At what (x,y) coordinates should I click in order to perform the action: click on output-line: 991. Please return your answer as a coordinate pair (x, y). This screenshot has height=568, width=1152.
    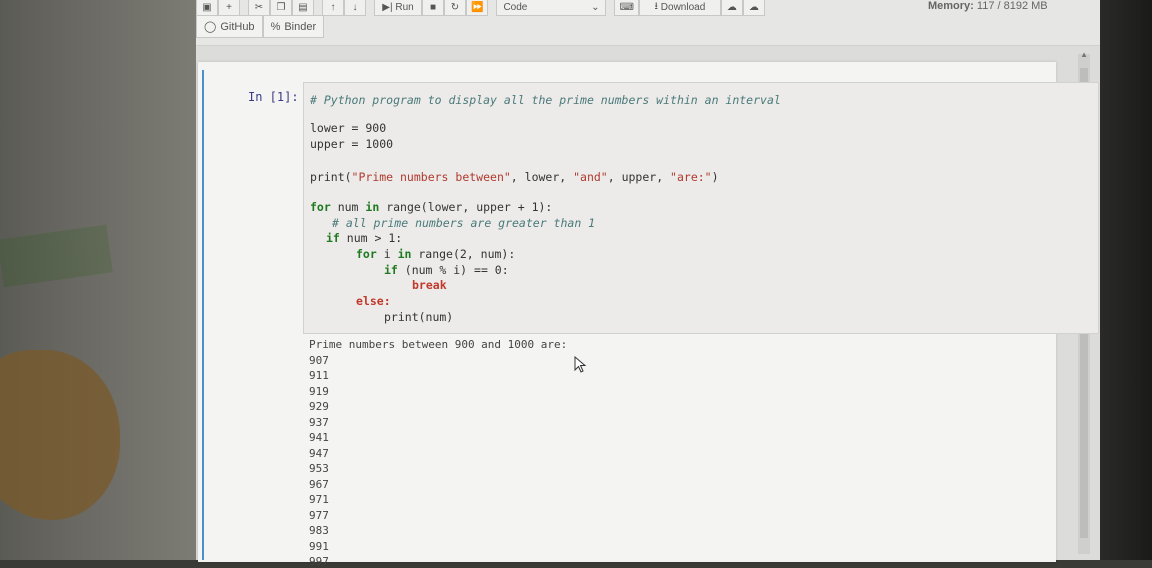
    Looking at the image, I should click on (319, 546).